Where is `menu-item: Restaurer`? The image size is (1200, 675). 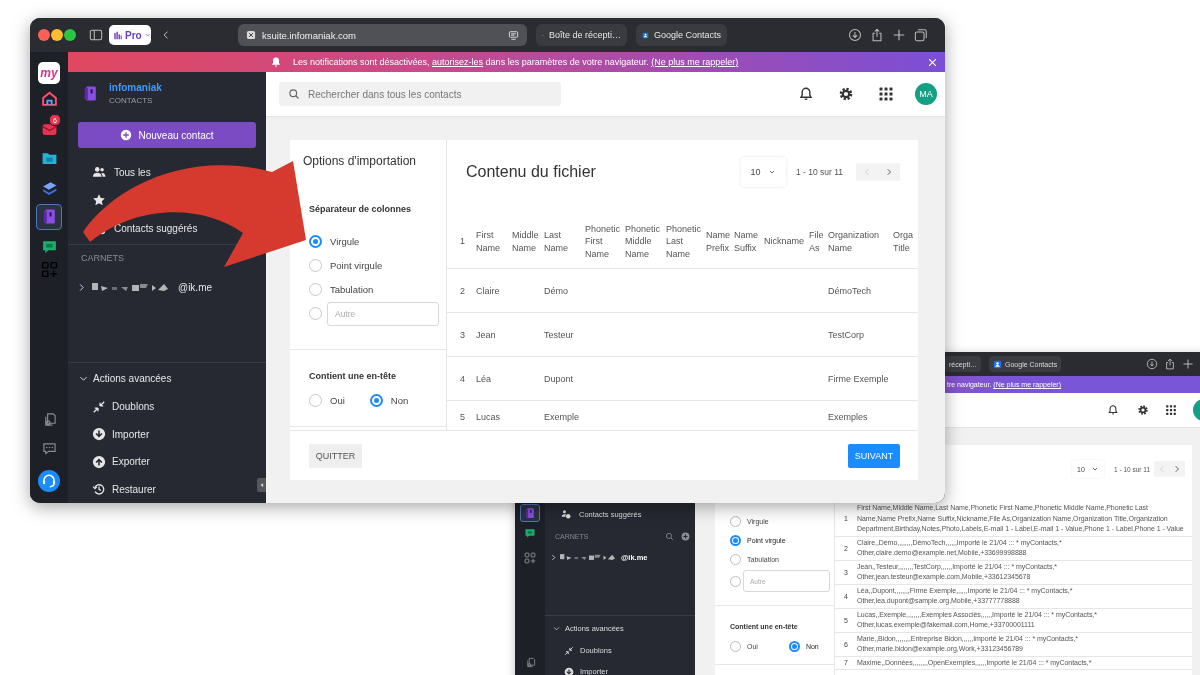
menu-item: Restaurer is located at coordinates (134, 489).